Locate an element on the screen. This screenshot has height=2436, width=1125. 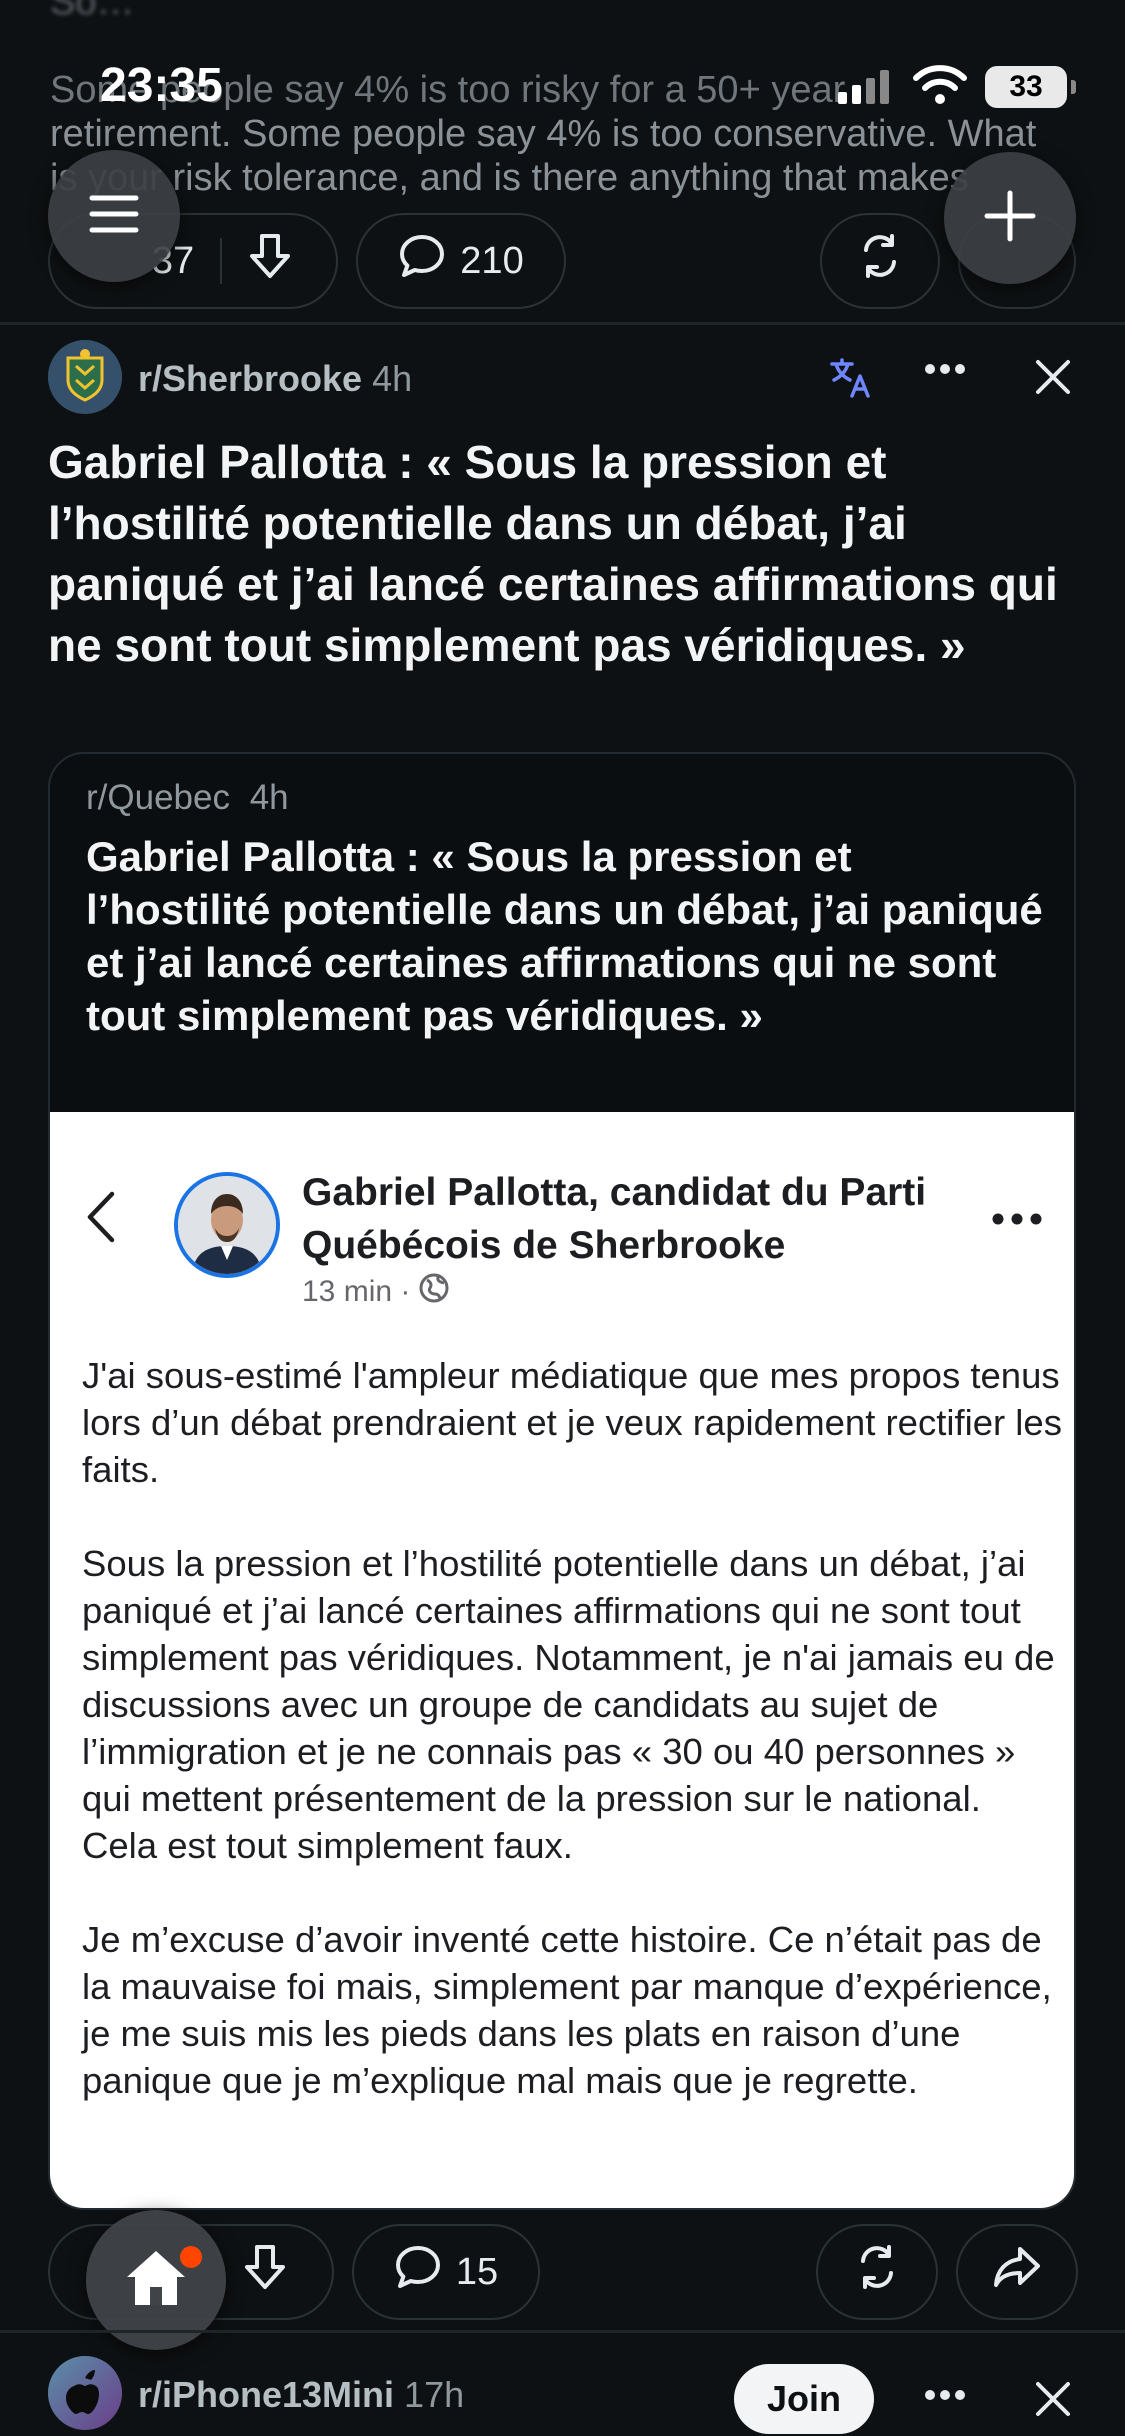
notification-dot is located at coordinates (191, 2257).